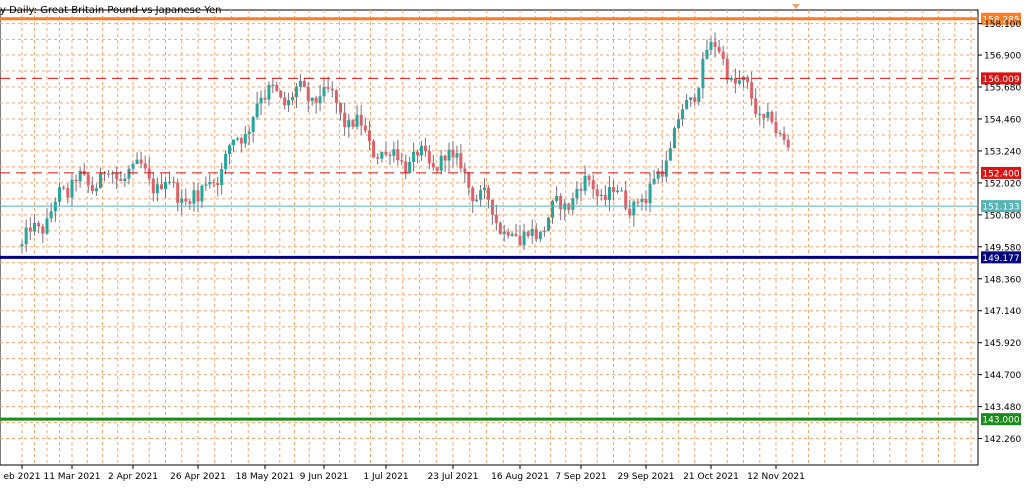 The width and height of the screenshot is (1027, 488). I want to click on level-price-label: 152.400, so click(1000, 174).